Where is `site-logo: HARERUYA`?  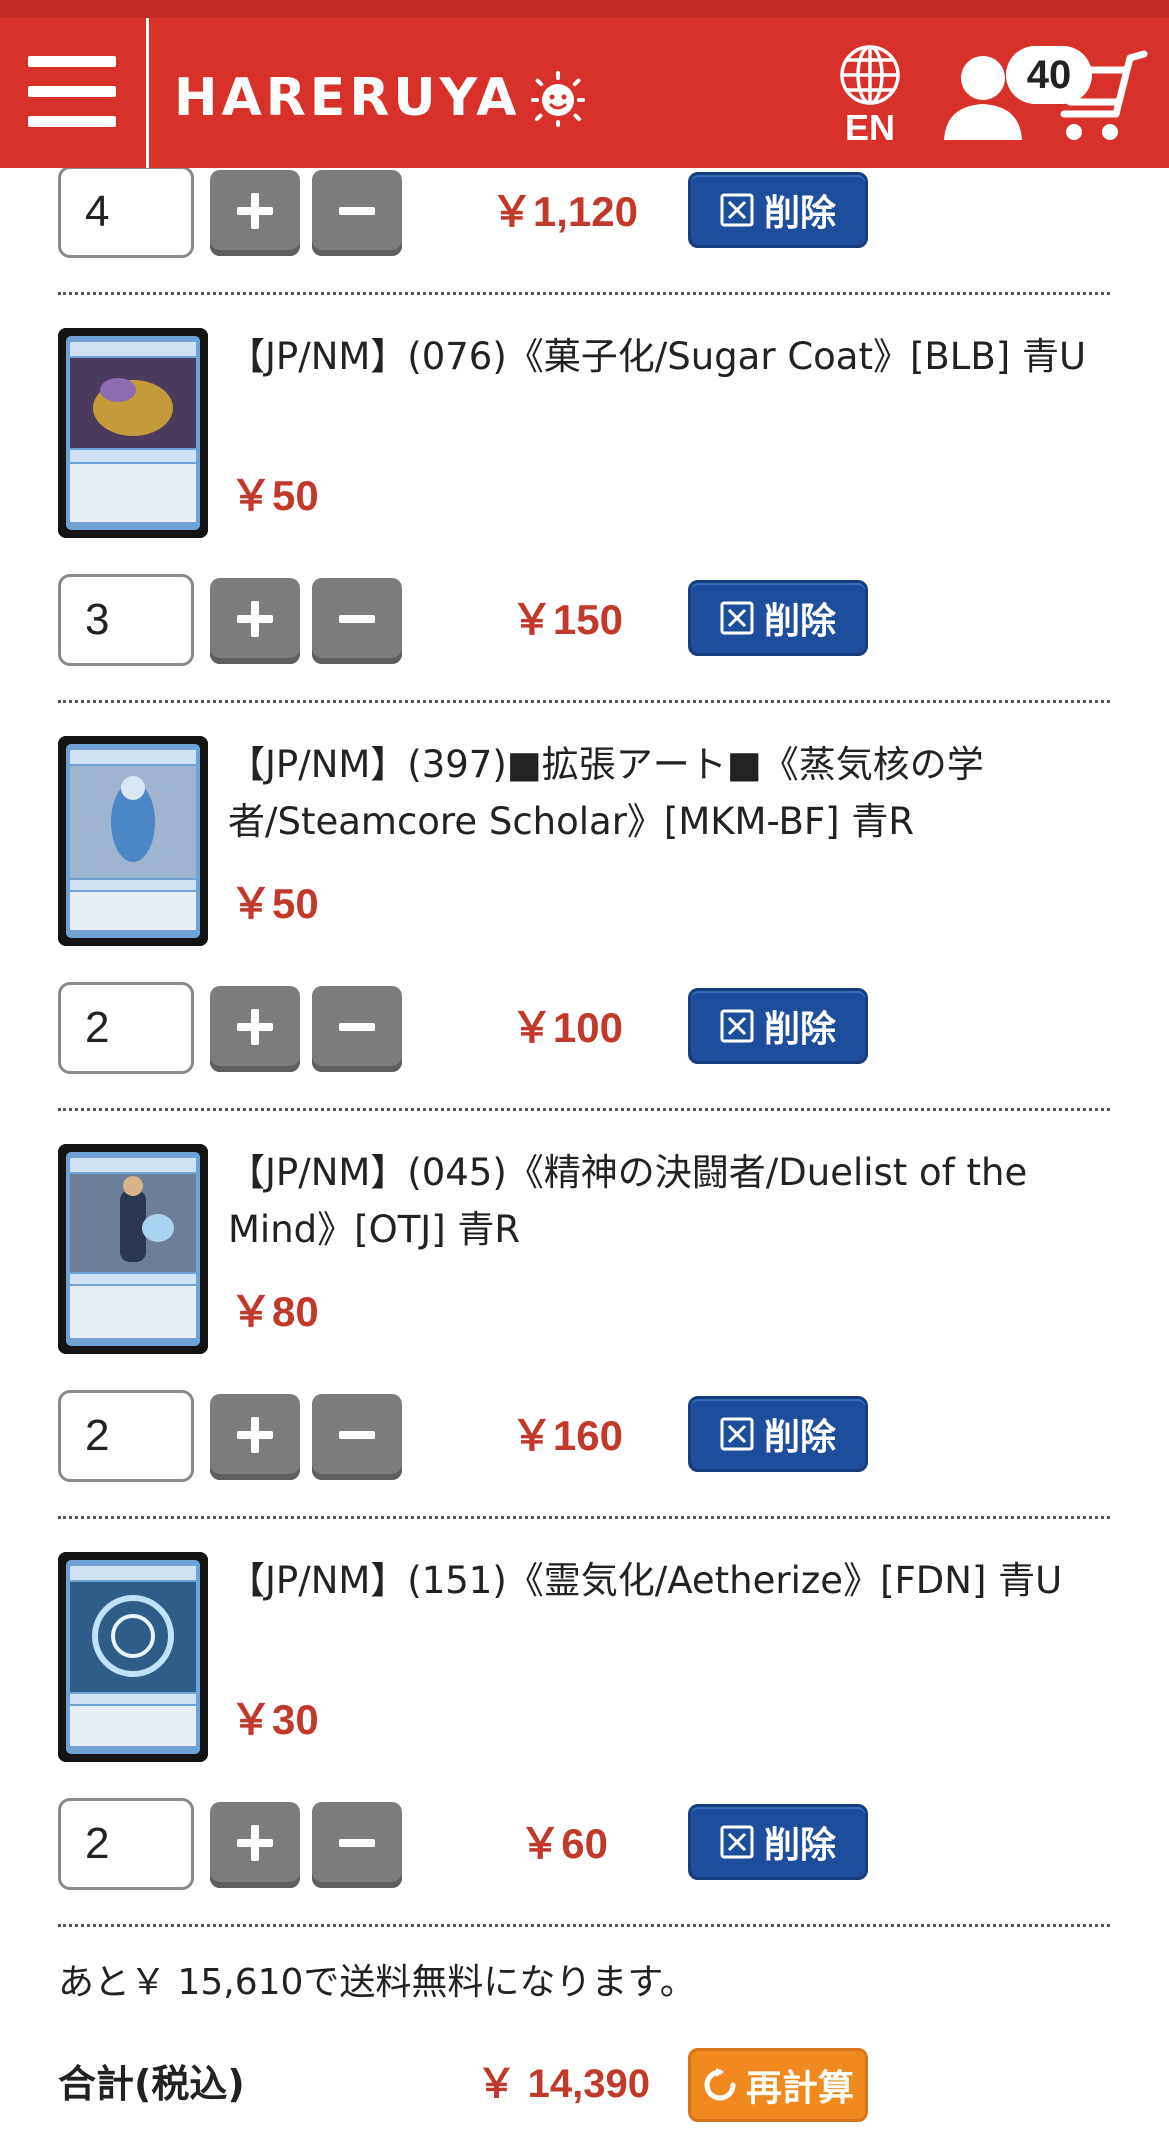
site-logo: HARERUYA is located at coordinates (380, 98).